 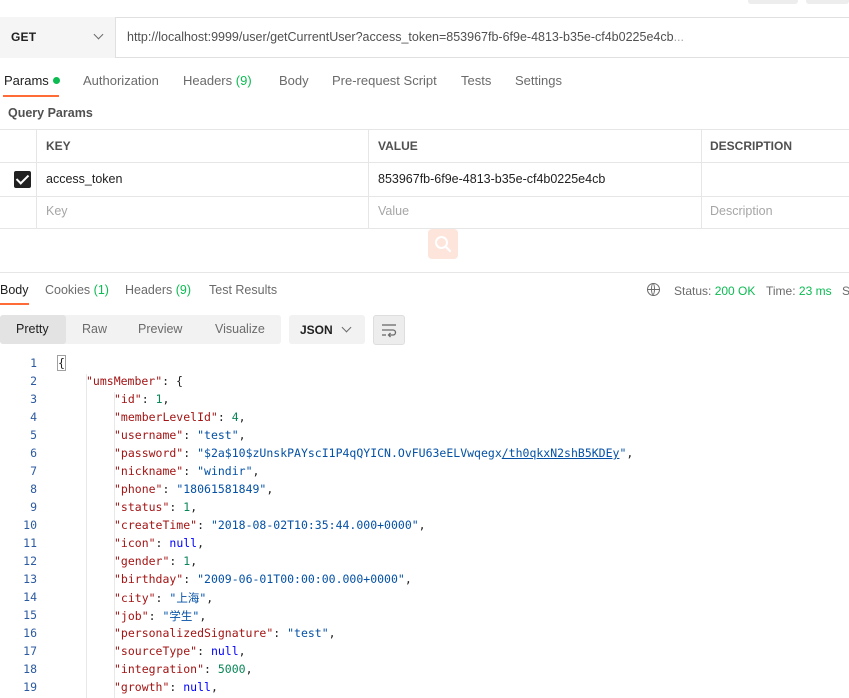 I want to click on response-tab-body-label: Body, so click(x=14, y=290).